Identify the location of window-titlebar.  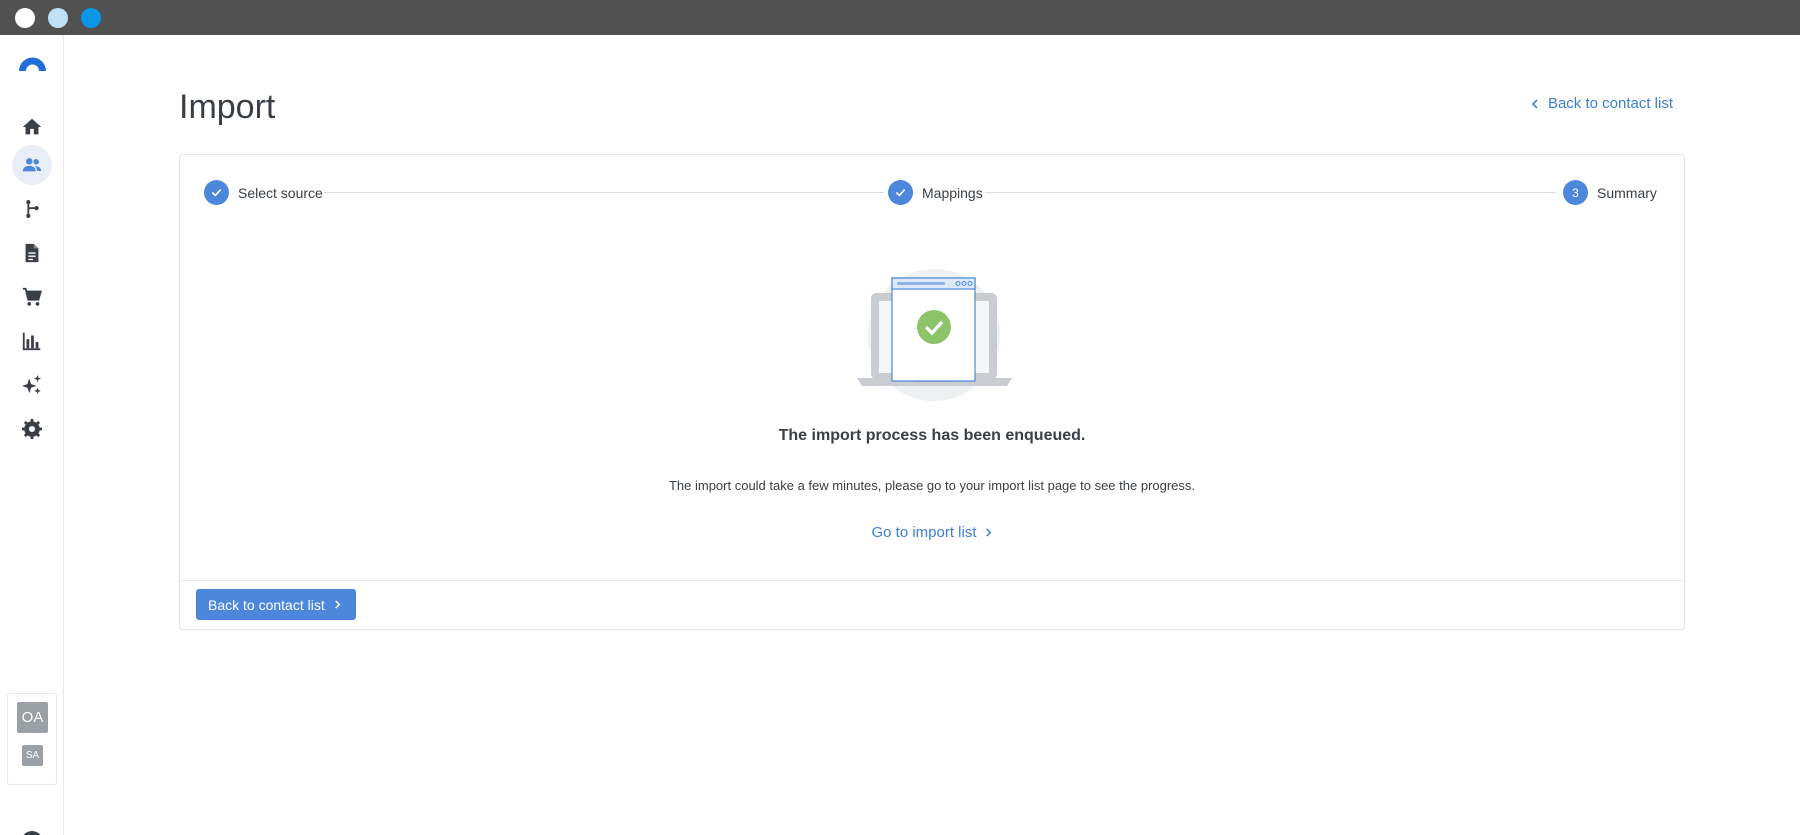
(900, 17).